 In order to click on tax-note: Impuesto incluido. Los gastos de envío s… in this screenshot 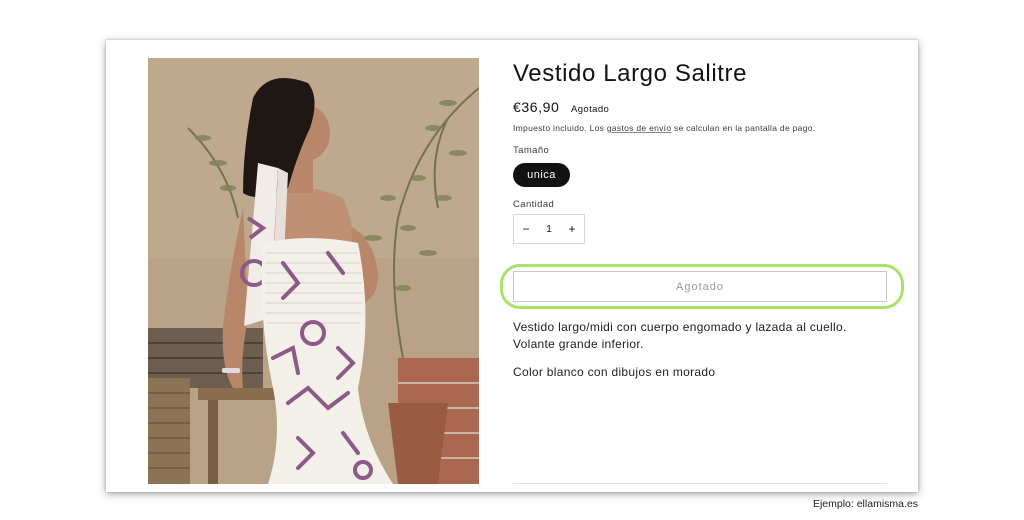, I will do `click(664, 128)`.